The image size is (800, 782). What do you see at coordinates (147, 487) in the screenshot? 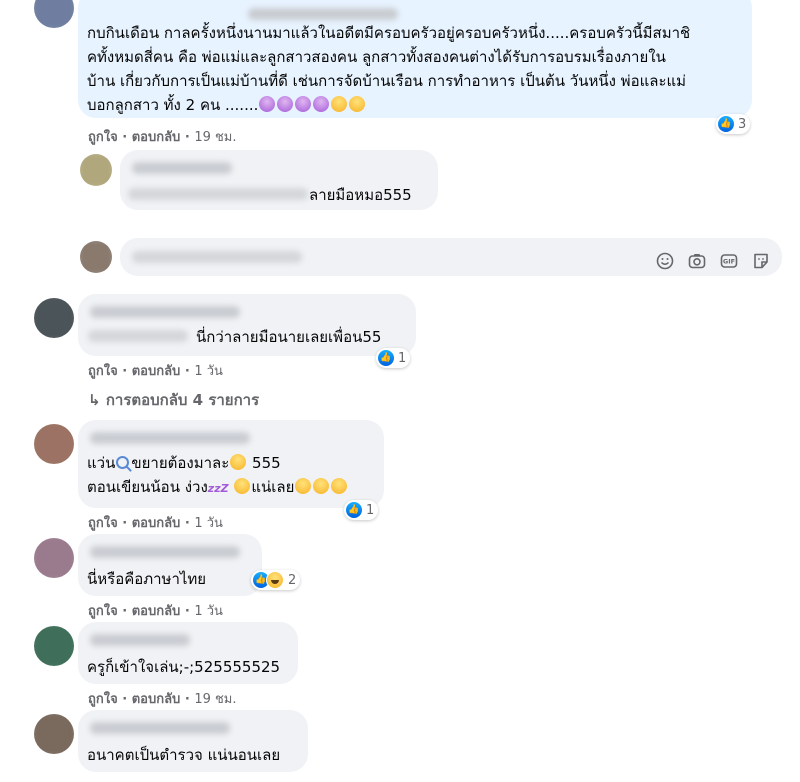
I see `comment-text-part: ตอนเขียนน้อน ง่วง` at bounding box center [147, 487].